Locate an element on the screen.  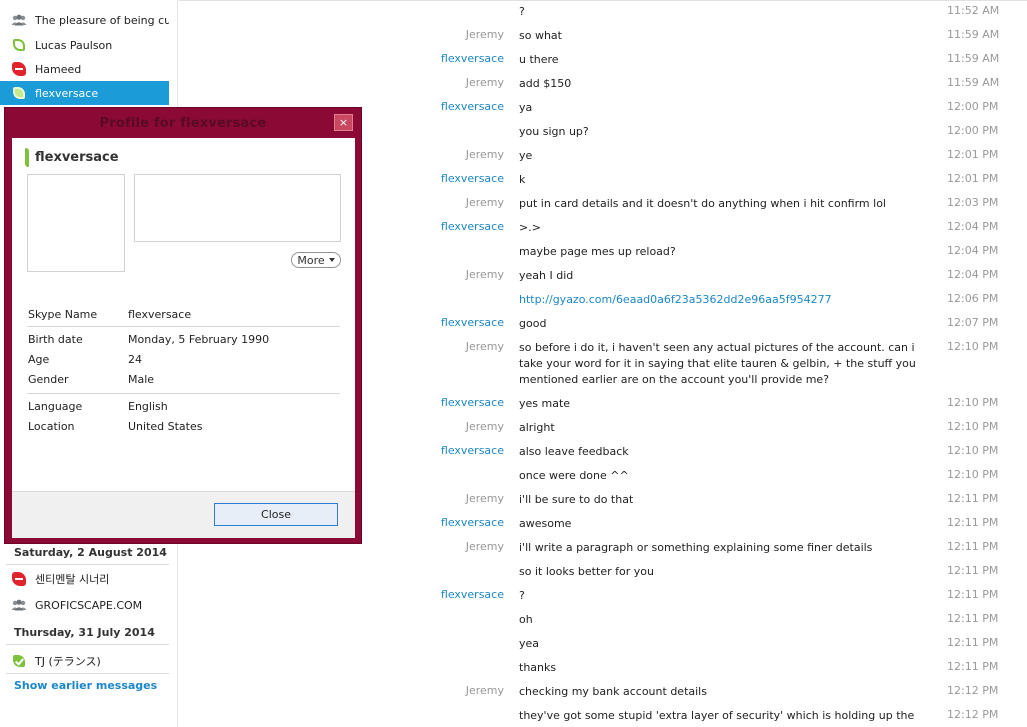
field-value: flexversace is located at coordinates (160, 314).